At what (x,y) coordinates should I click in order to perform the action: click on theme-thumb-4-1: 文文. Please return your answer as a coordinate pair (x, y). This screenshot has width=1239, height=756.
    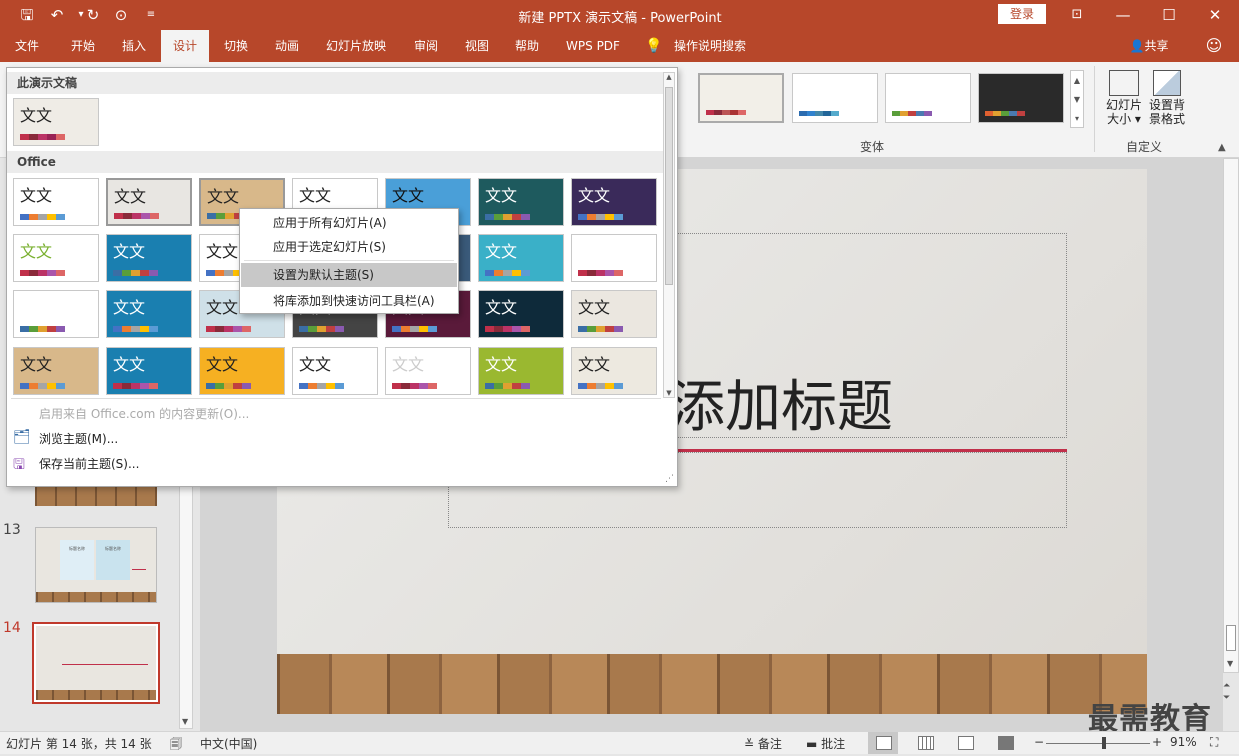
    Looking at the image, I should click on (56, 371).